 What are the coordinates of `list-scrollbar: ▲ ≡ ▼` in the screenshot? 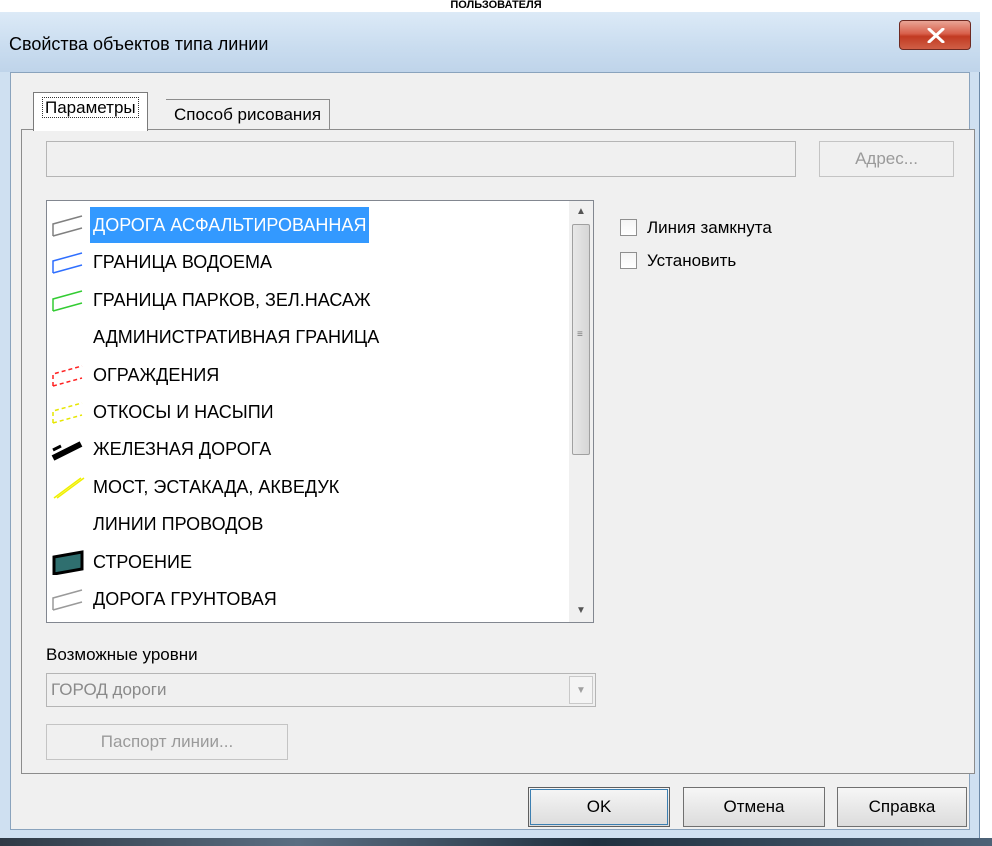 It's located at (581, 411).